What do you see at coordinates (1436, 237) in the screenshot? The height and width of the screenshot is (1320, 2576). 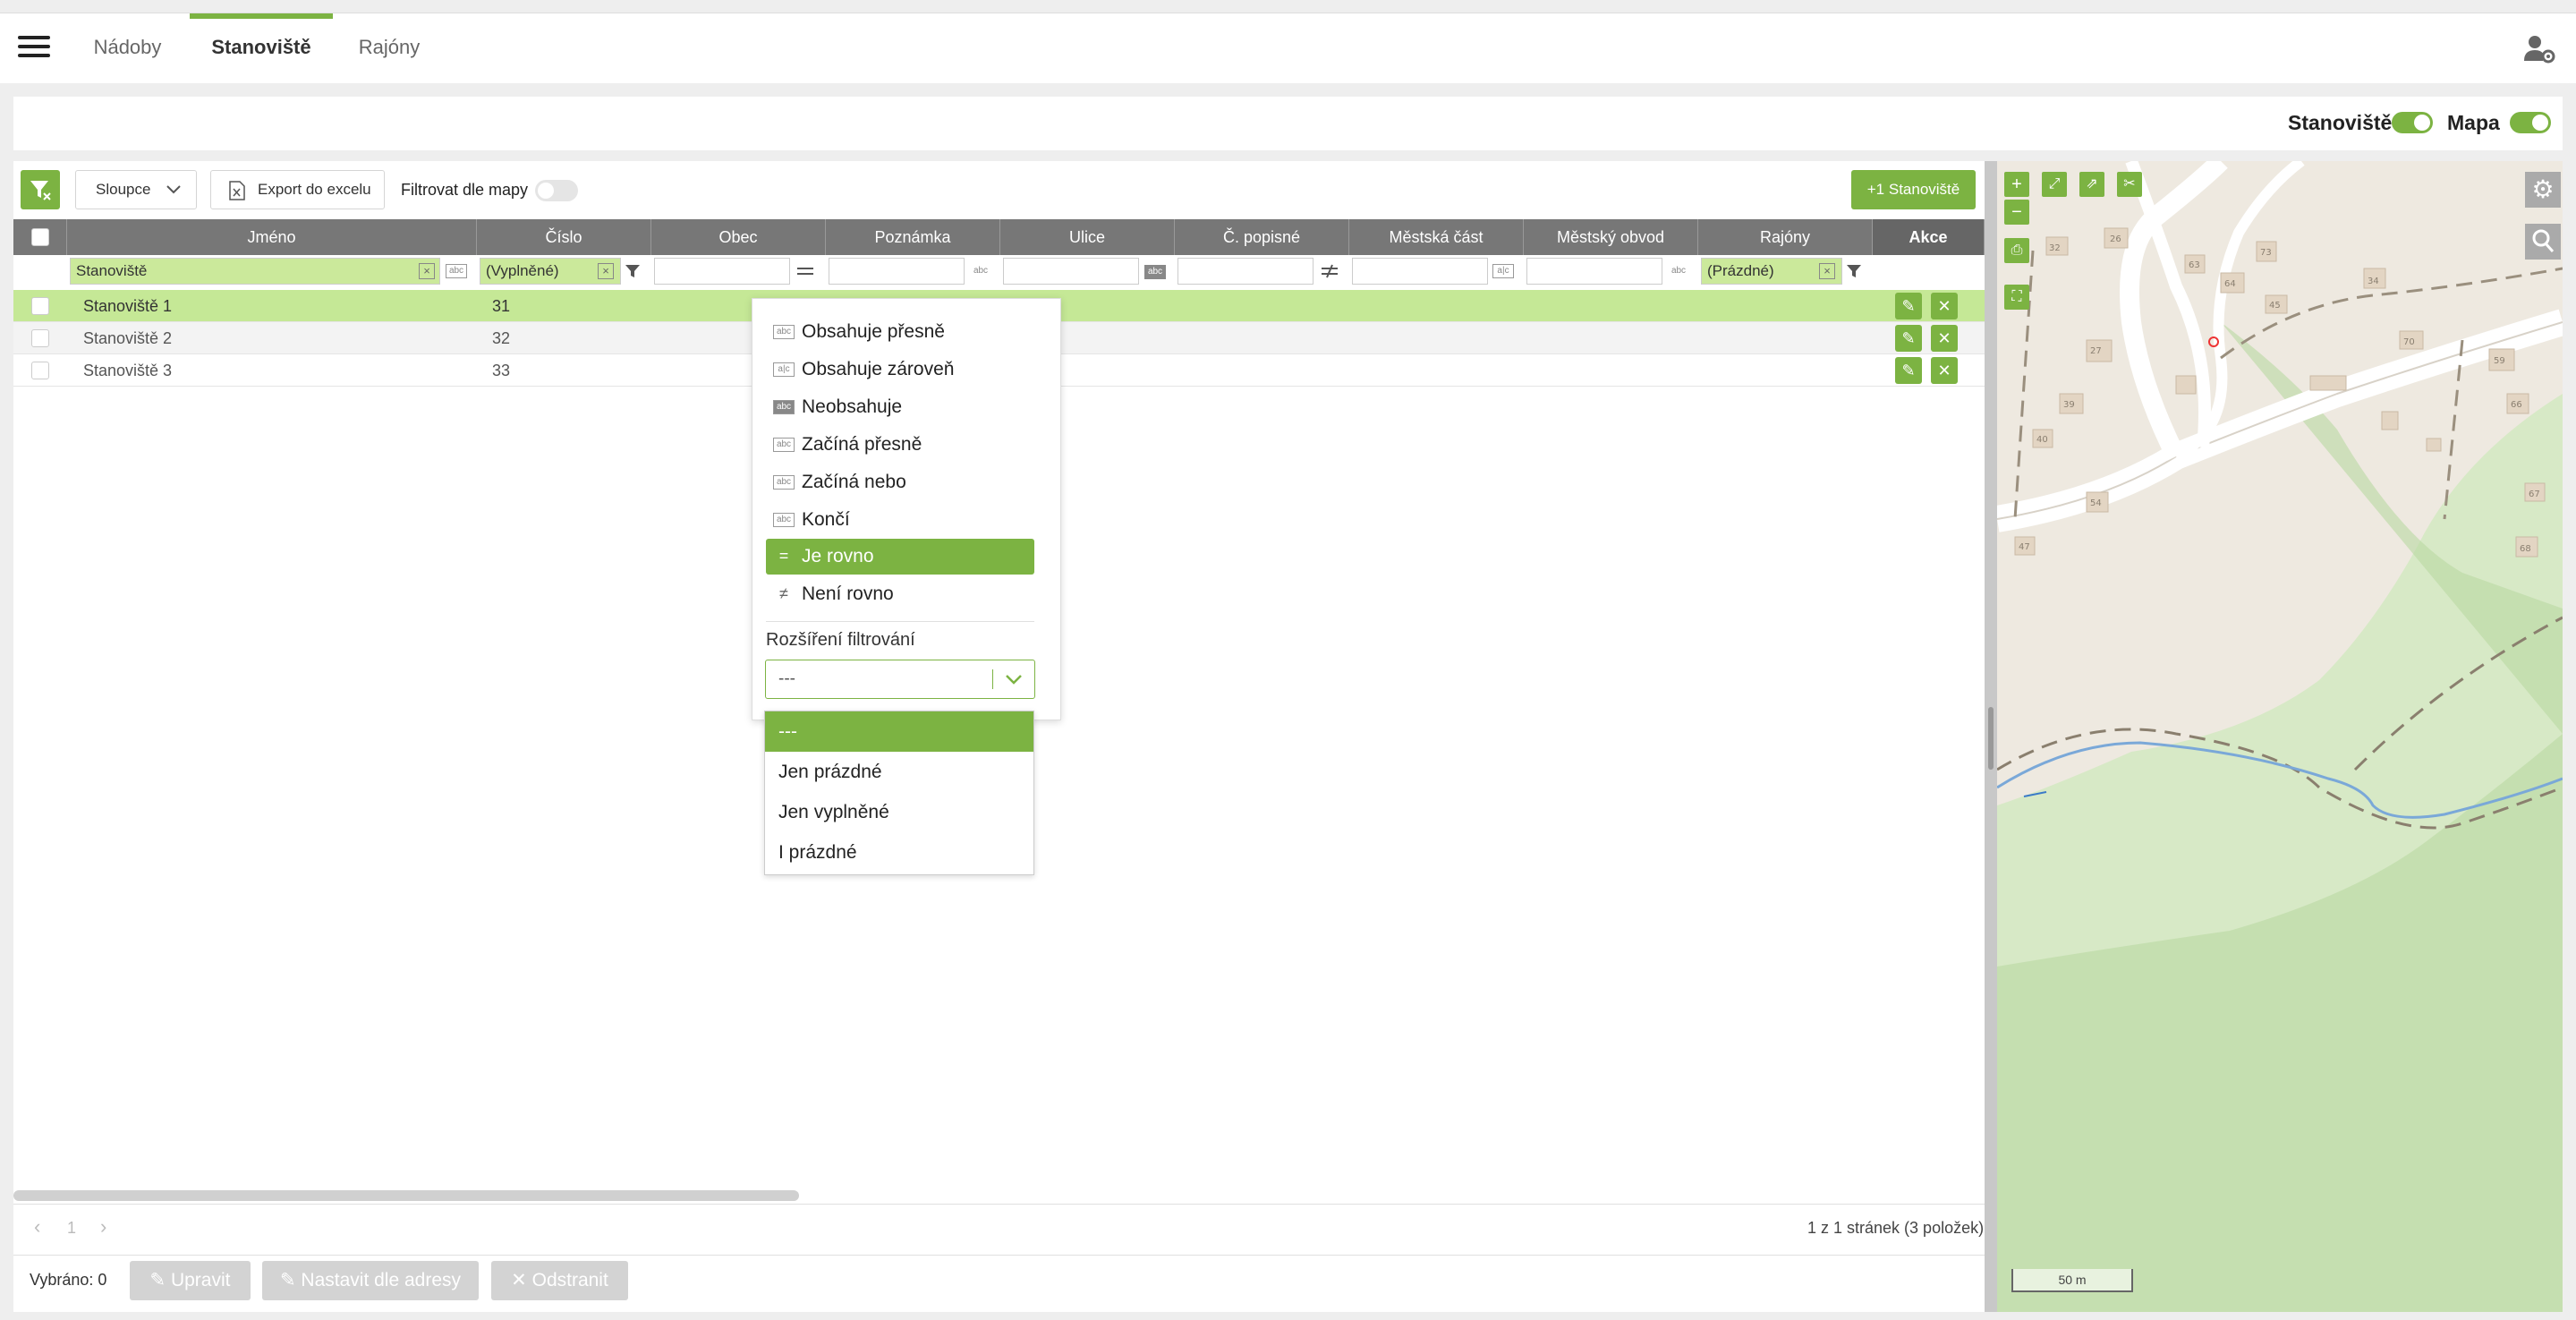 I see `header-mestska-cast: Městská část` at bounding box center [1436, 237].